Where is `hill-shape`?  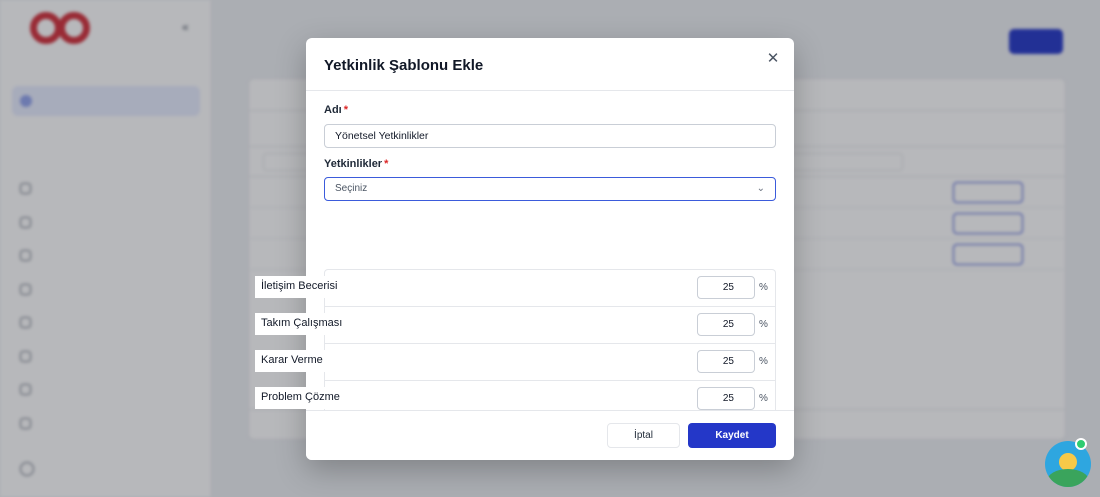 hill-shape is located at coordinates (1068, 478).